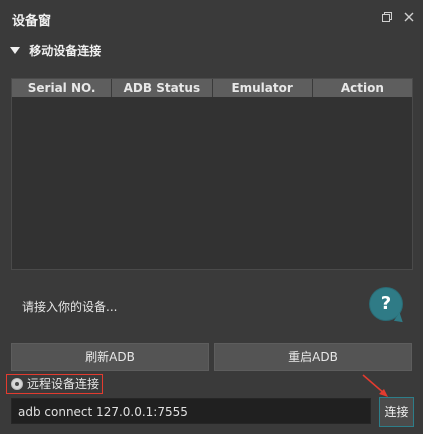 The width and height of the screenshot is (423, 434). I want to click on column-header-serial: Serial NO., so click(62, 88).